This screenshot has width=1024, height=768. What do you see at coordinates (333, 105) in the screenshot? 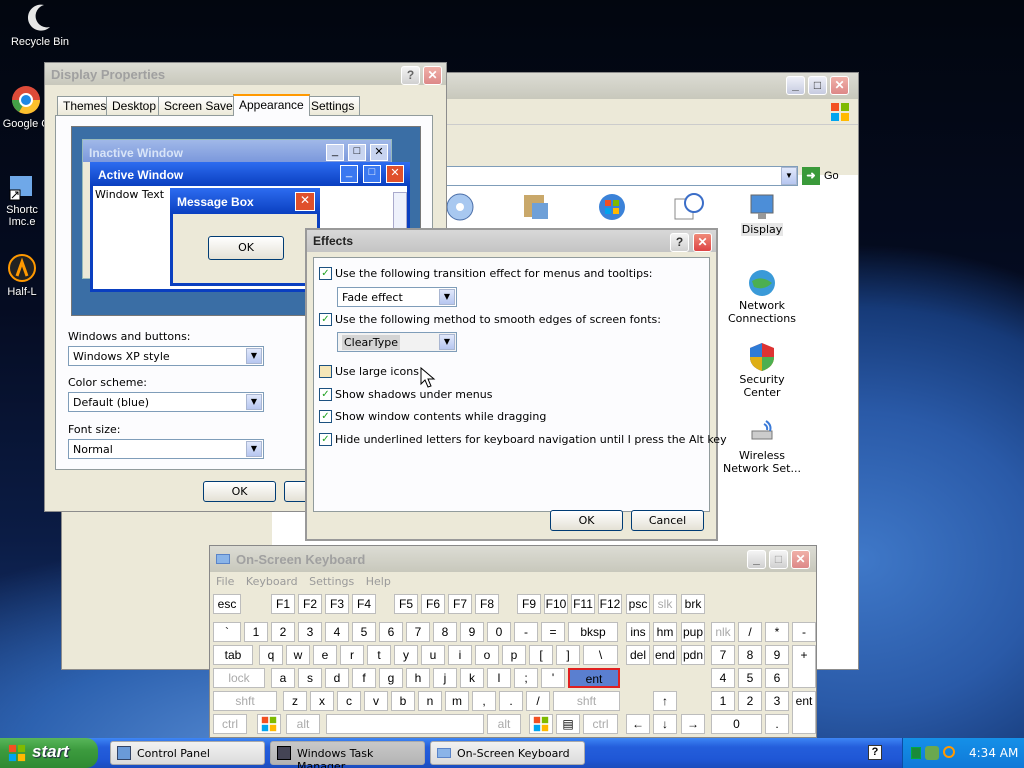
I see `tab-settings: Settings` at bounding box center [333, 105].